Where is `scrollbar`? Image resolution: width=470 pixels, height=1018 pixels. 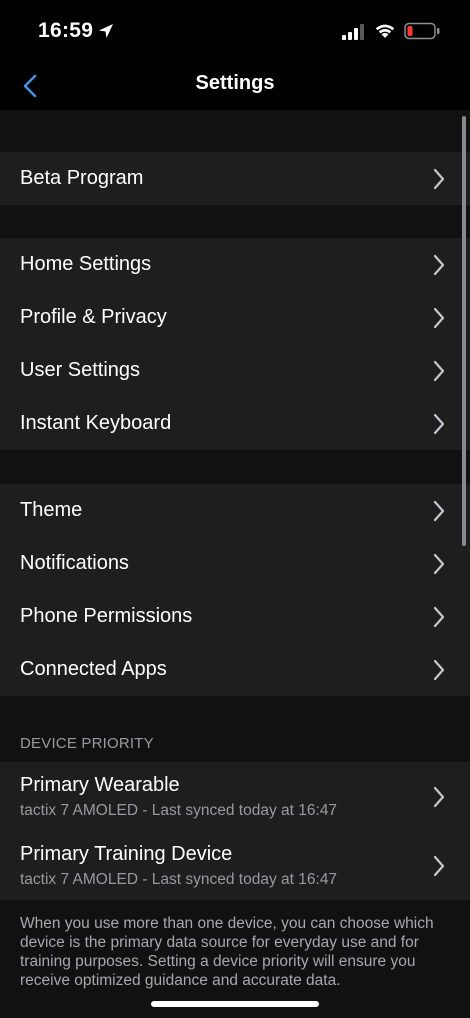 scrollbar is located at coordinates (464, 331).